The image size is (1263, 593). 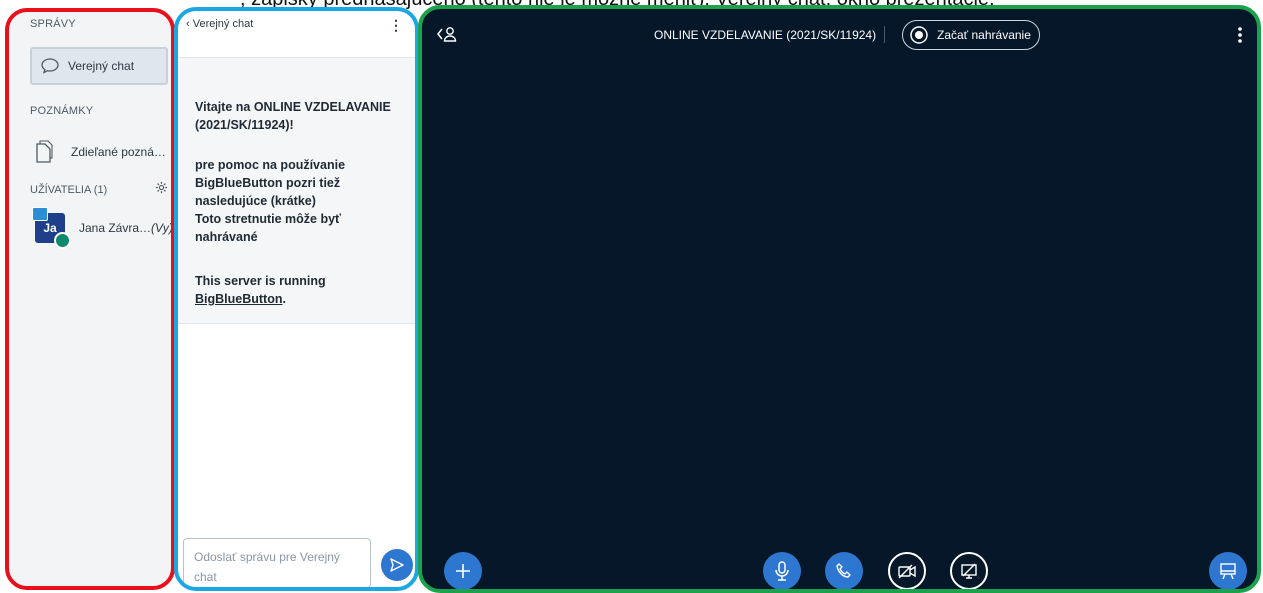 I want to click on sidebar-item-label: Verejný chat, so click(x=101, y=66).